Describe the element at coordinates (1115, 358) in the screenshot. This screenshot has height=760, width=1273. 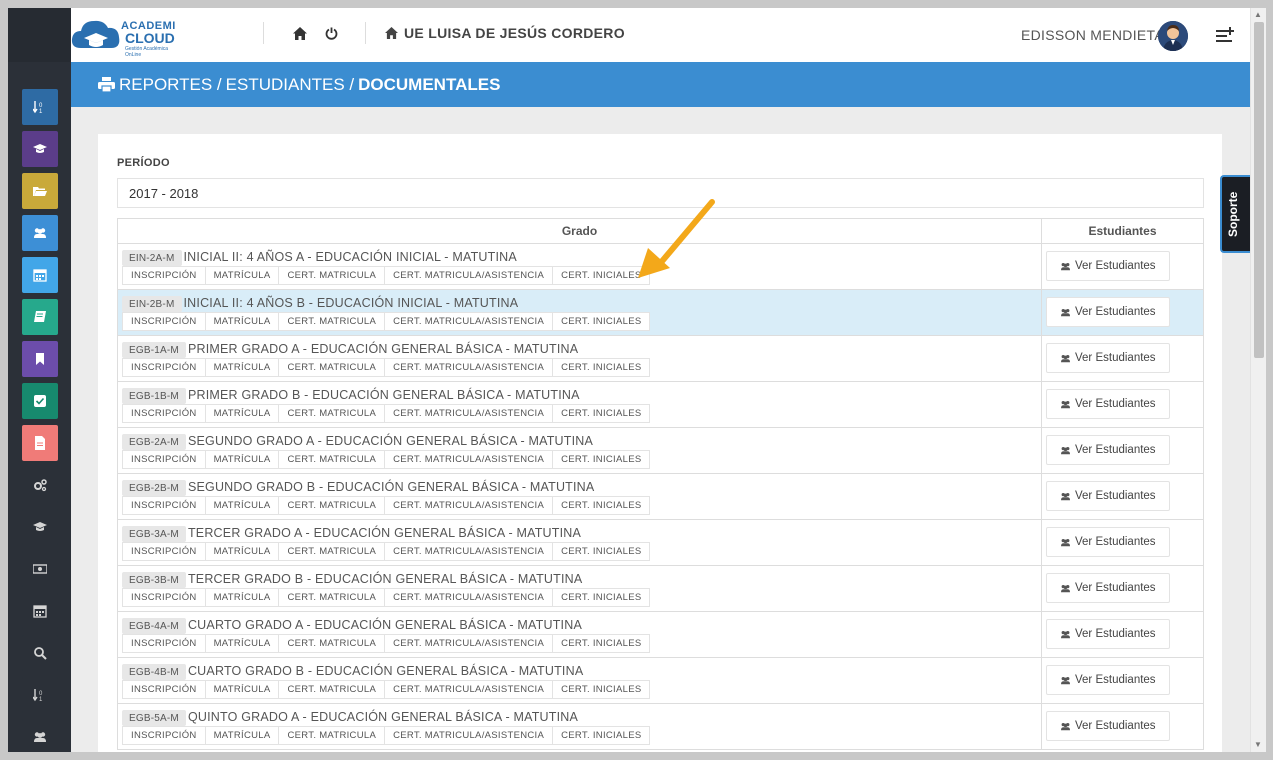
I see `ver-estudiantes-label: Ver Estudiantes` at that location.